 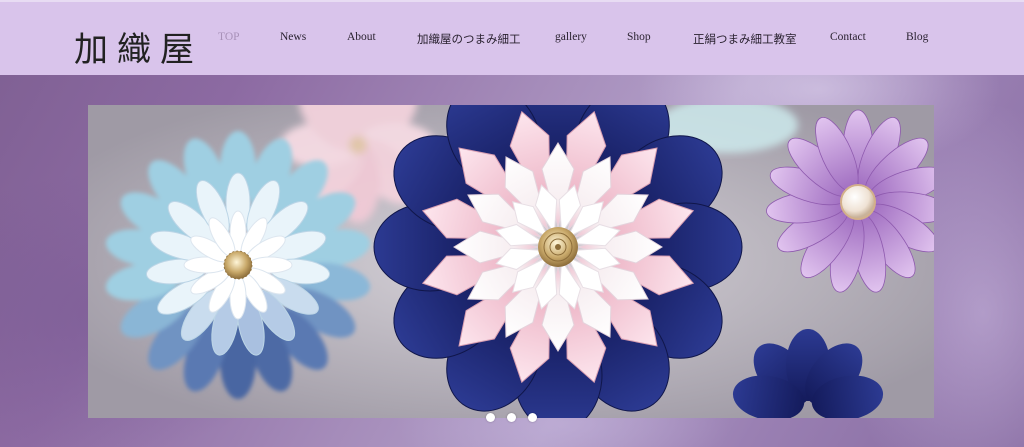 I want to click on nav-item-gallery: gallery, so click(x=571, y=37).